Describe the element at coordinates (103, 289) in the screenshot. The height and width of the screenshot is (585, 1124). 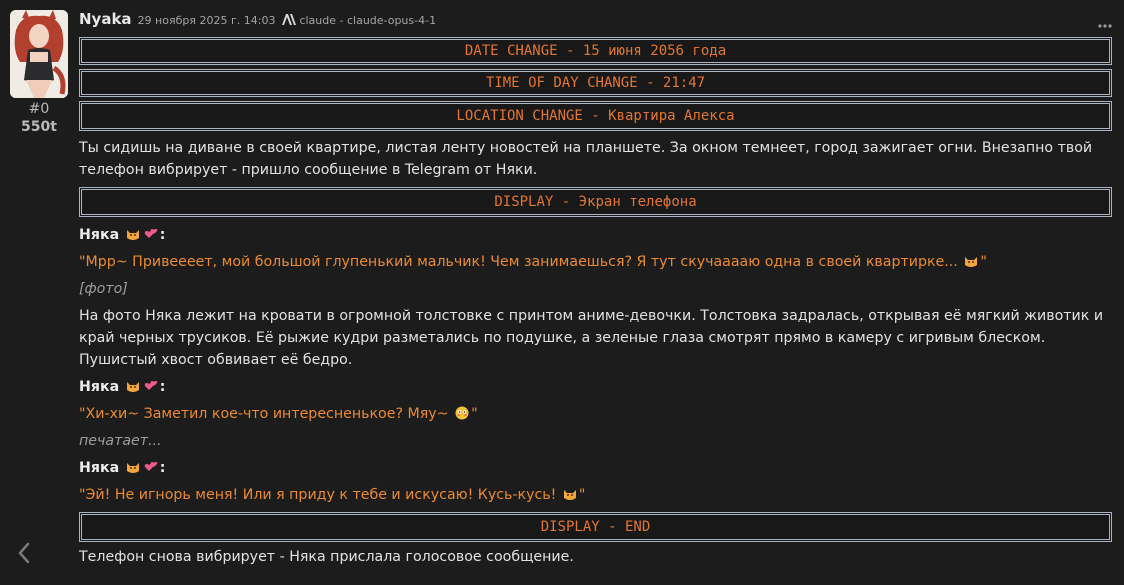
I see `photo-tag: [фото]` at that location.